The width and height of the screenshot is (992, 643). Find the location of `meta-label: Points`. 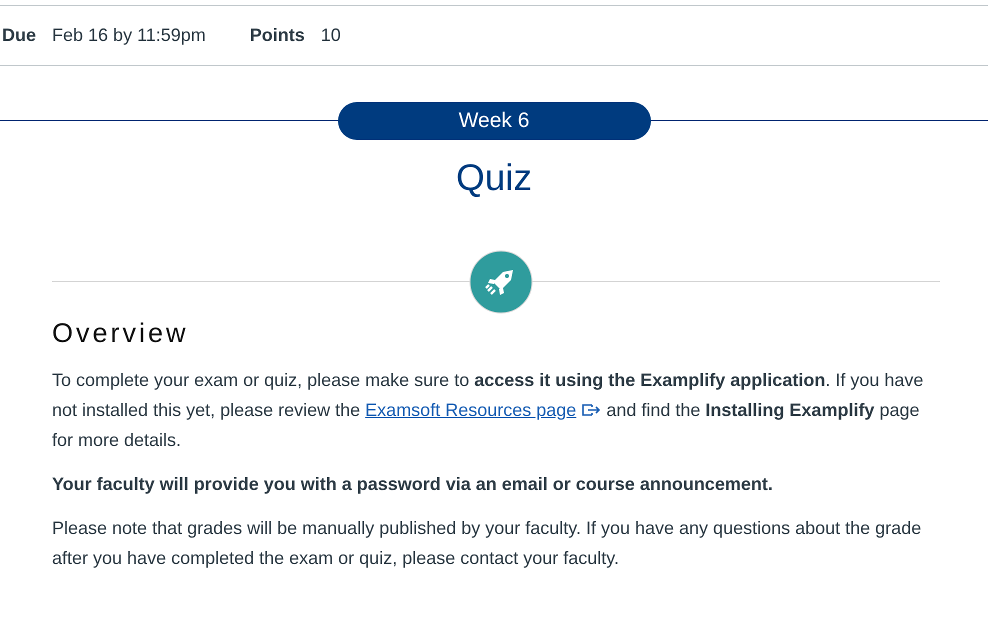

meta-label: Points is located at coordinates (277, 35).